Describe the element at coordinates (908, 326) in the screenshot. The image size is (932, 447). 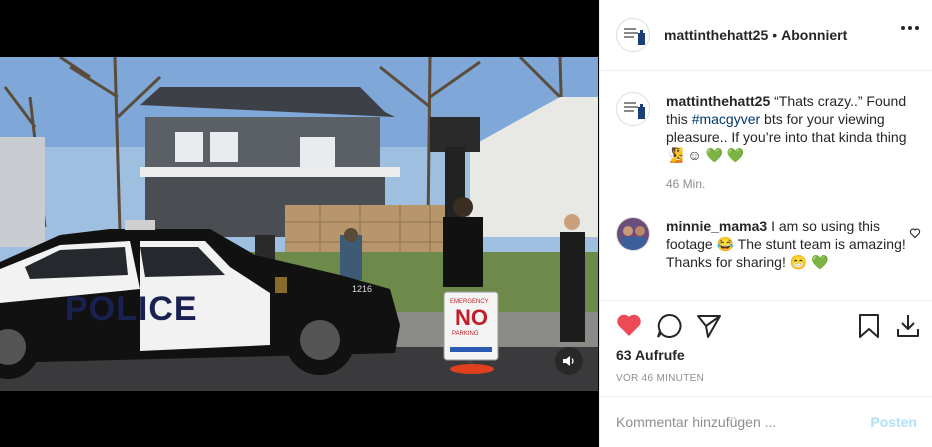
I see `download-icon` at that location.